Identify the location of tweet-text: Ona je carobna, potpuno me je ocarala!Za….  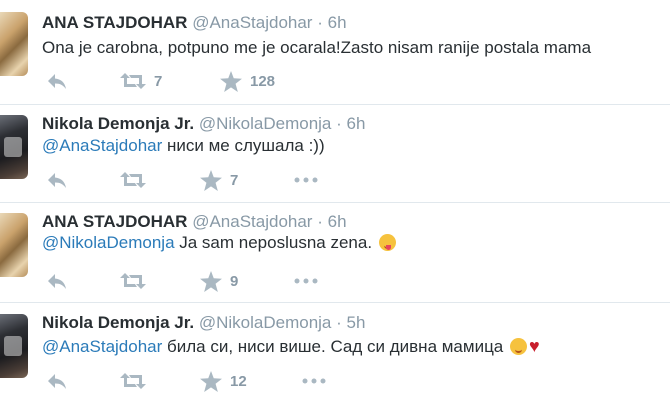
(316, 48).